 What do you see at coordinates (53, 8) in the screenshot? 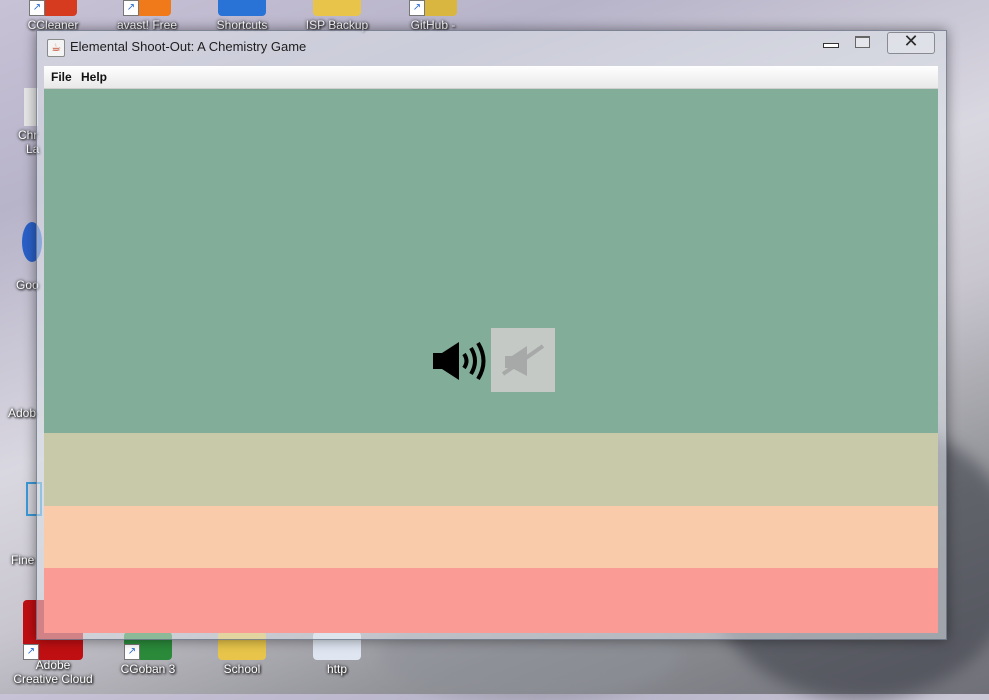
I see `ccleaner-icon: ↗` at bounding box center [53, 8].